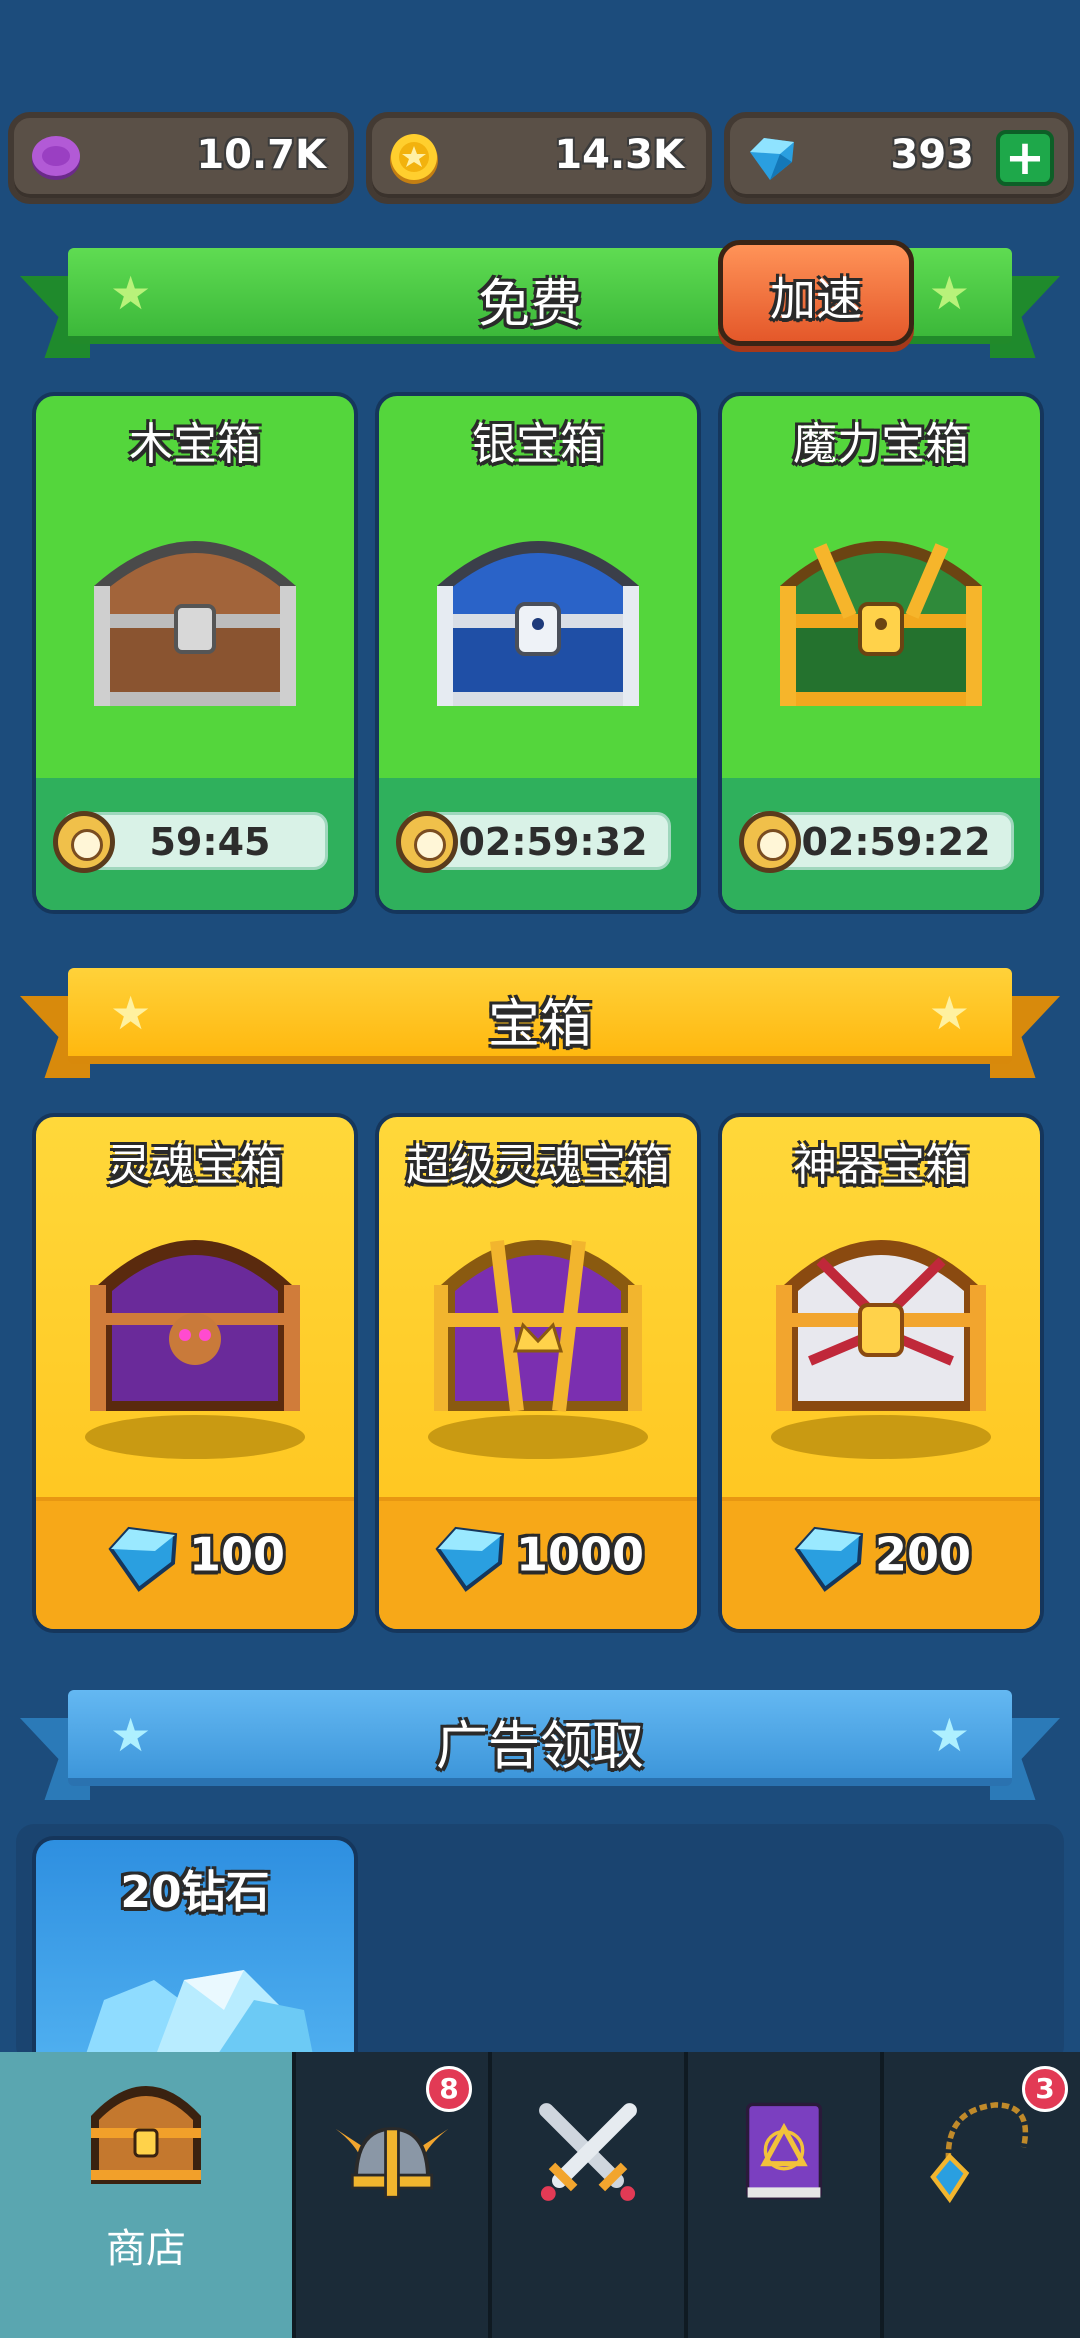  I want to click on diamond-pile-icon, so click(199, 2015).